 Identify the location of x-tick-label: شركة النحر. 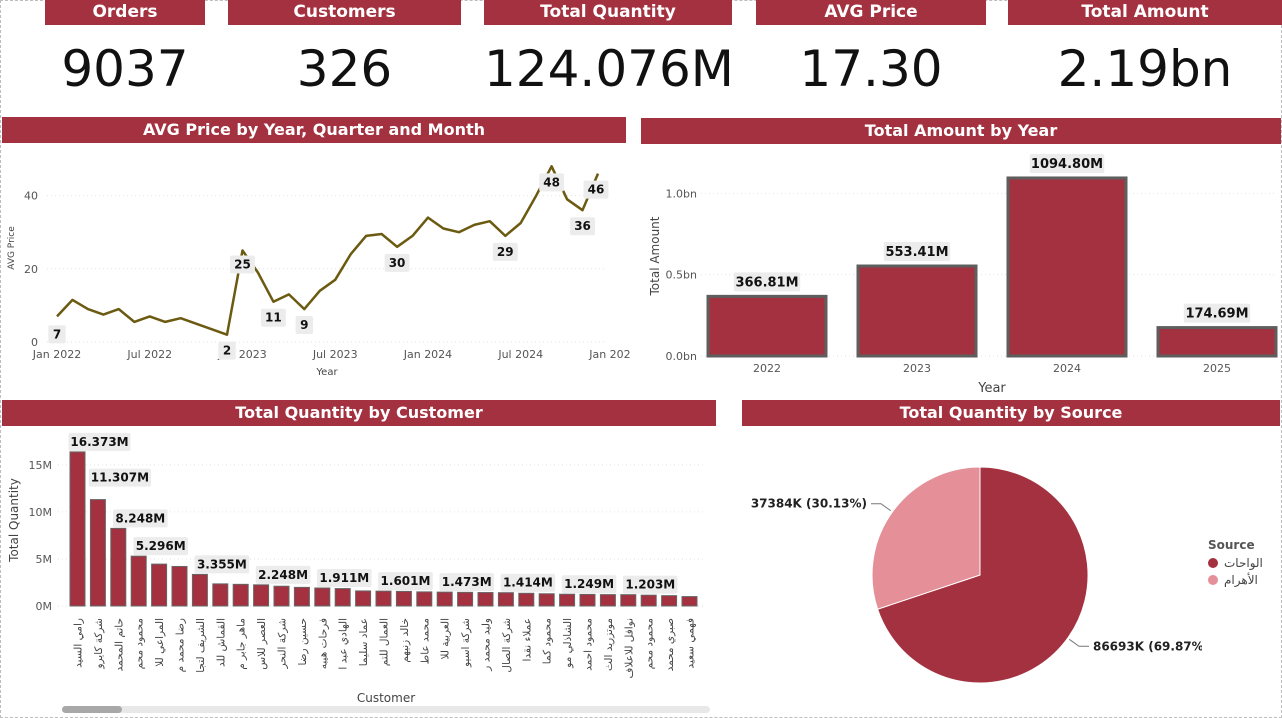
(283, 643).